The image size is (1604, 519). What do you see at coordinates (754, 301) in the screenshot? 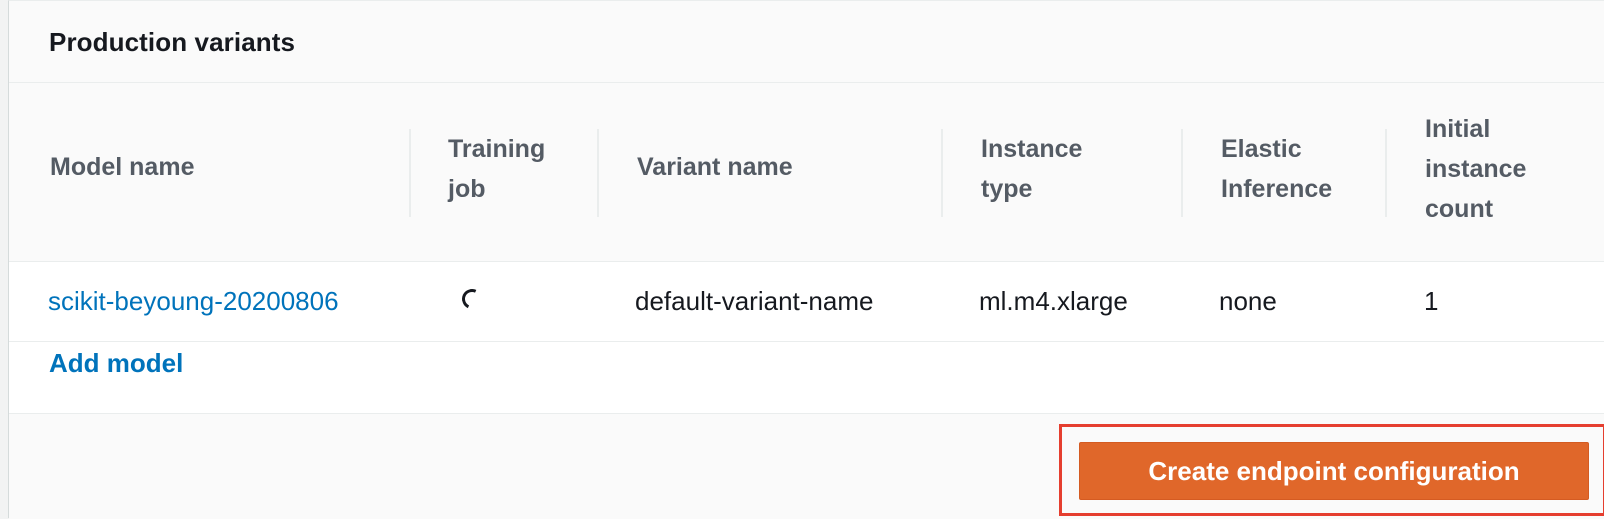
I see `variant-name-cell: default-variant-name` at bounding box center [754, 301].